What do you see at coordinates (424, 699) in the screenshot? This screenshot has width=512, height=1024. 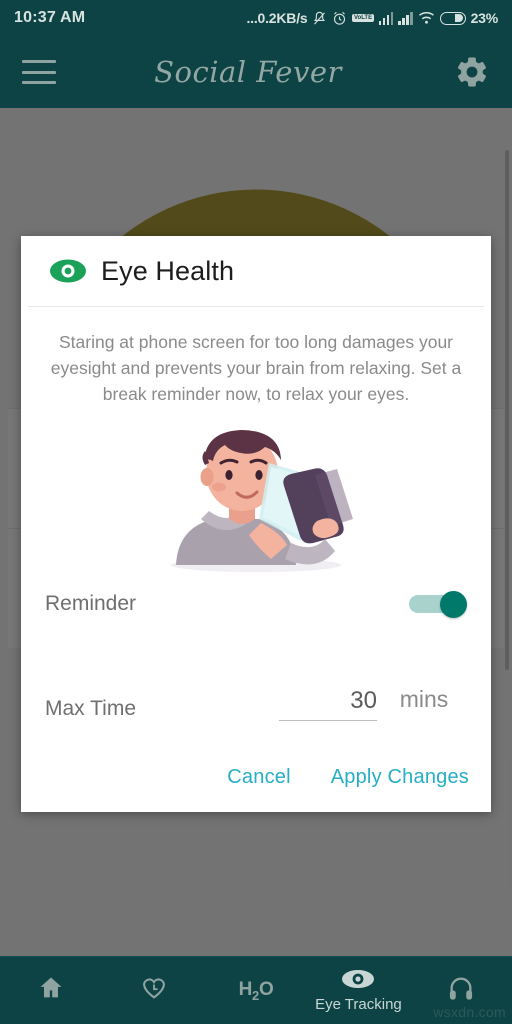 I see `max-time-unit: mins` at bounding box center [424, 699].